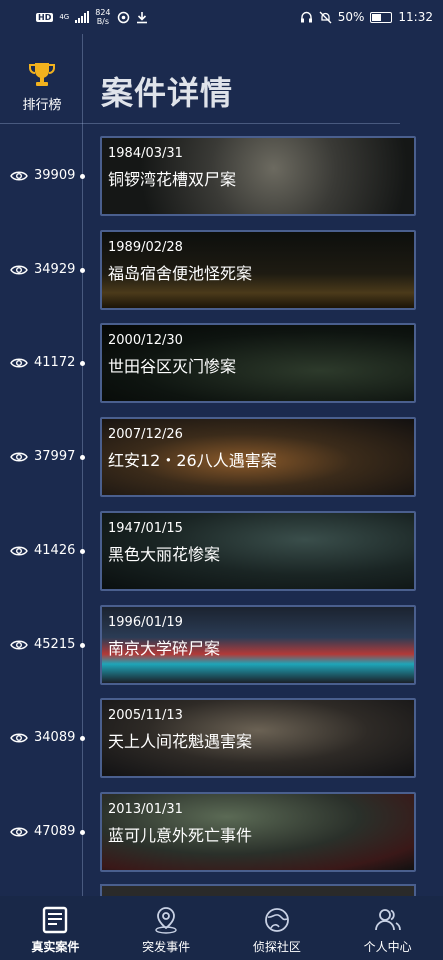 The width and height of the screenshot is (443, 960). Describe the element at coordinates (145, 809) in the screenshot. I see `case-date: 2013/01/31` at that location.